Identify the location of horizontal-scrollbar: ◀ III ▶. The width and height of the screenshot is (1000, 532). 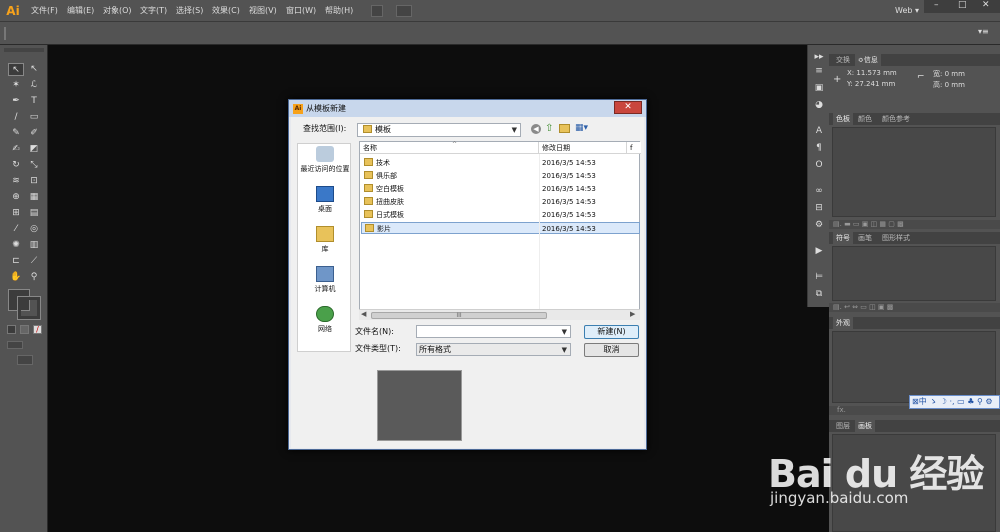
(499, 314).